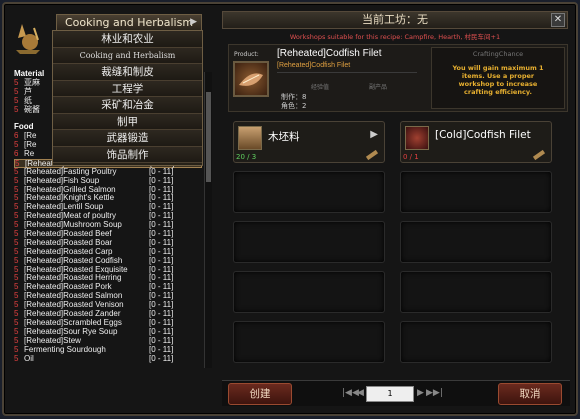  Describe the element at coordinates (70, 189) in the screenshot. I see `recipe-name: [Reheated]Grilled Salmon` at that location.